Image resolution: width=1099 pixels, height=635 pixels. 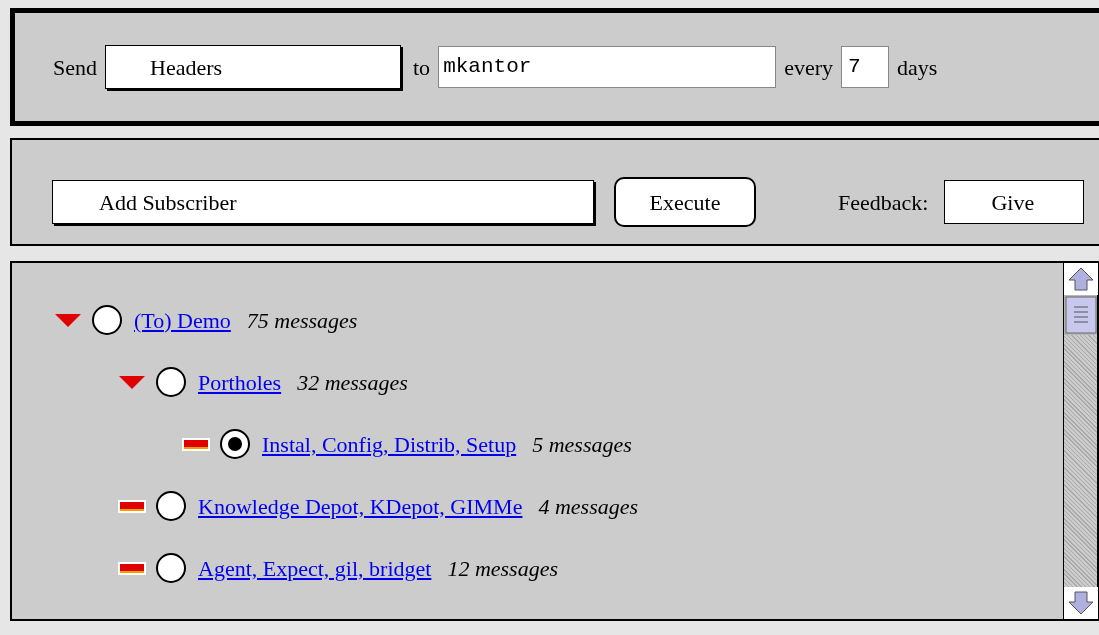 What do you see at coordinates (808, 67) in the screenshot?
I see `every-label: every` at bounding box center [808, 67].